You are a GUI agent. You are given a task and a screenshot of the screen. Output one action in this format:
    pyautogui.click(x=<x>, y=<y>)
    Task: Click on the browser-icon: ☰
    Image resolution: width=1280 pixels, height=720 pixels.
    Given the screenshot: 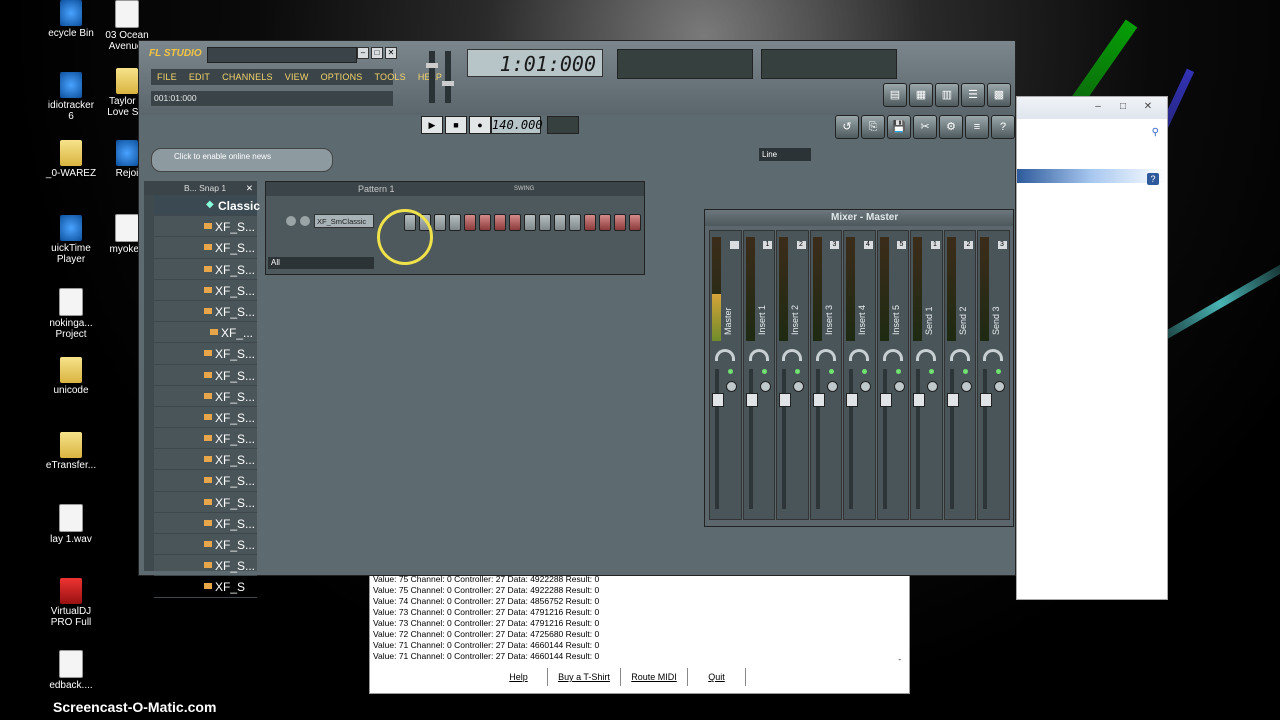 What is the action you would take?
    pyautogui.click(x=973, y=95)
    